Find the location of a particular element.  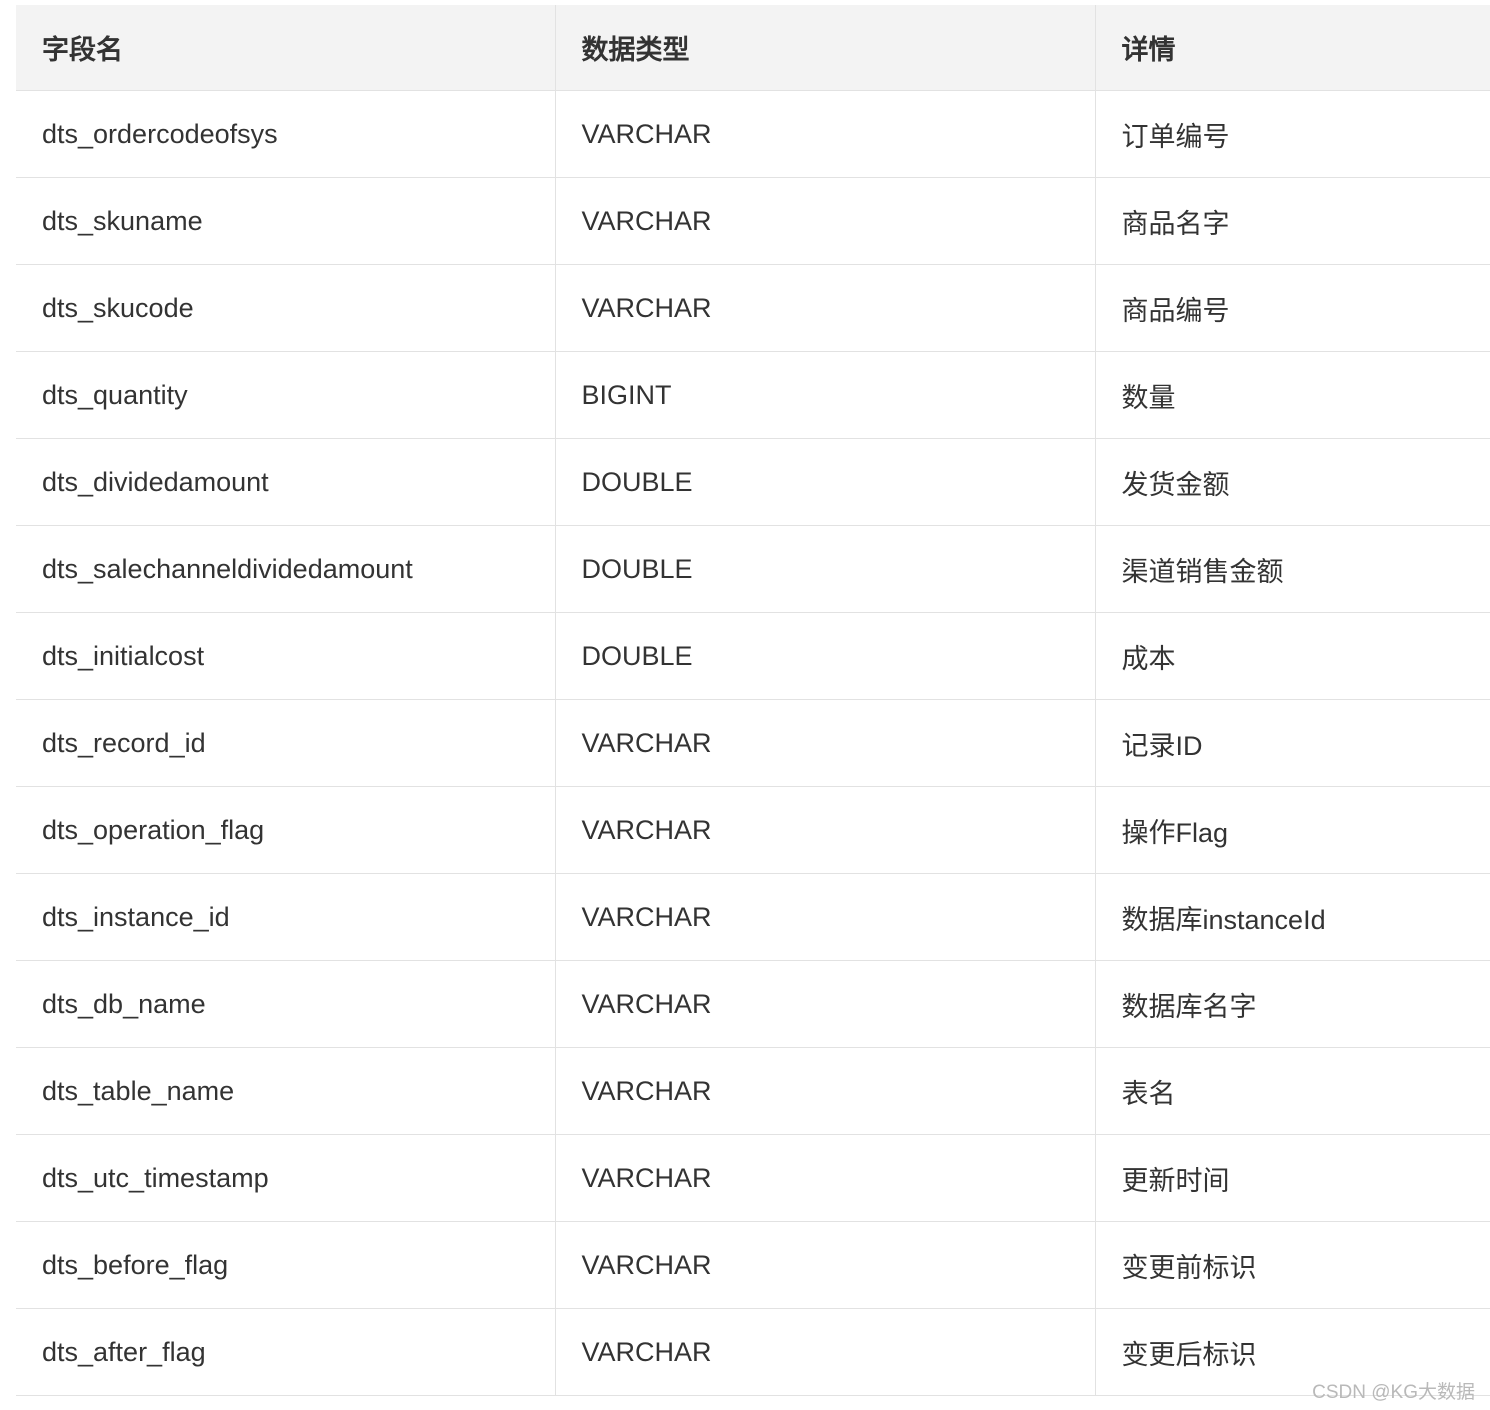

table-row: dts_instance_id VARCHAR 数据库instanceId is located at coordinates (753, 917).